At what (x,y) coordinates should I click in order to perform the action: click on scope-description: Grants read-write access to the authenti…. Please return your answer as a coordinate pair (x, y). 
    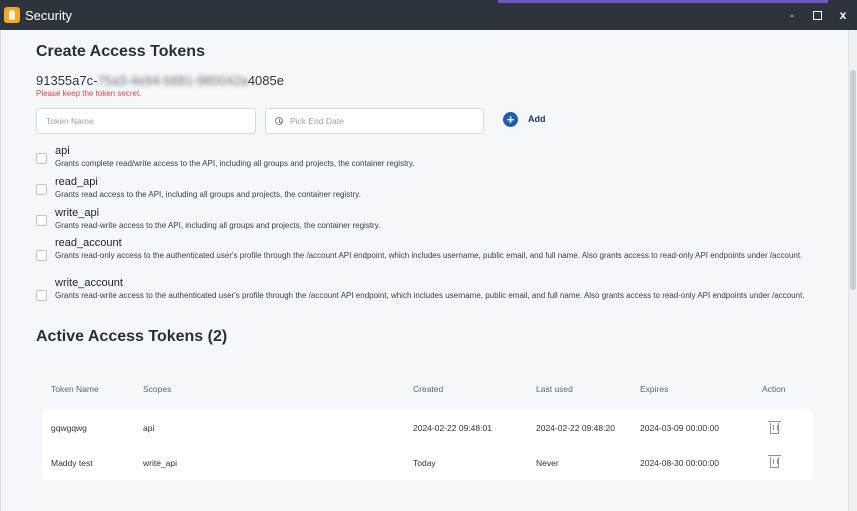
    Looking at the image, I should click on (430, 295).